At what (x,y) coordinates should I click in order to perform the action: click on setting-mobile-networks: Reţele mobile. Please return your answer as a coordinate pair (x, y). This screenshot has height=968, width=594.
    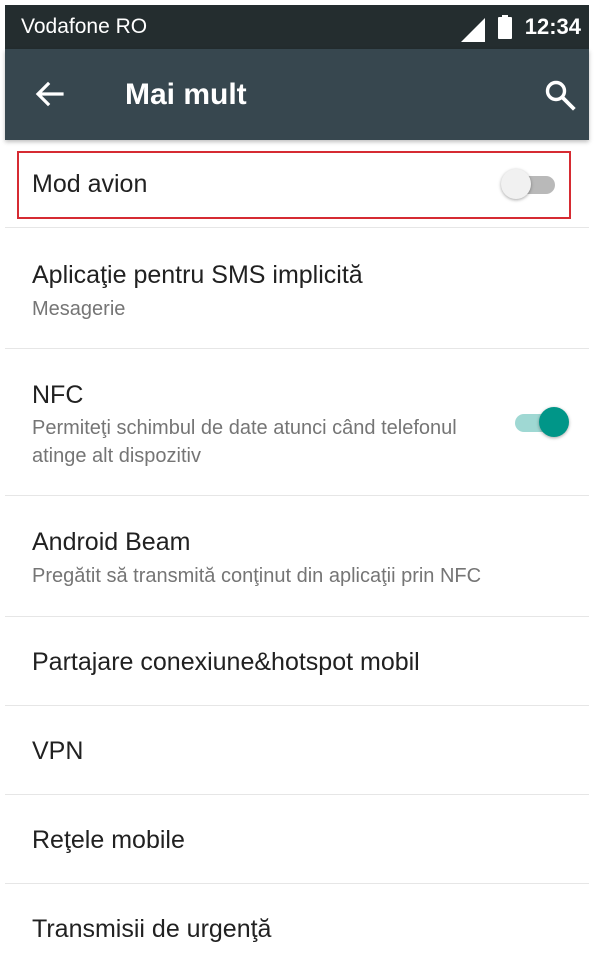
    Looking at the image, I should click on (297, 839).